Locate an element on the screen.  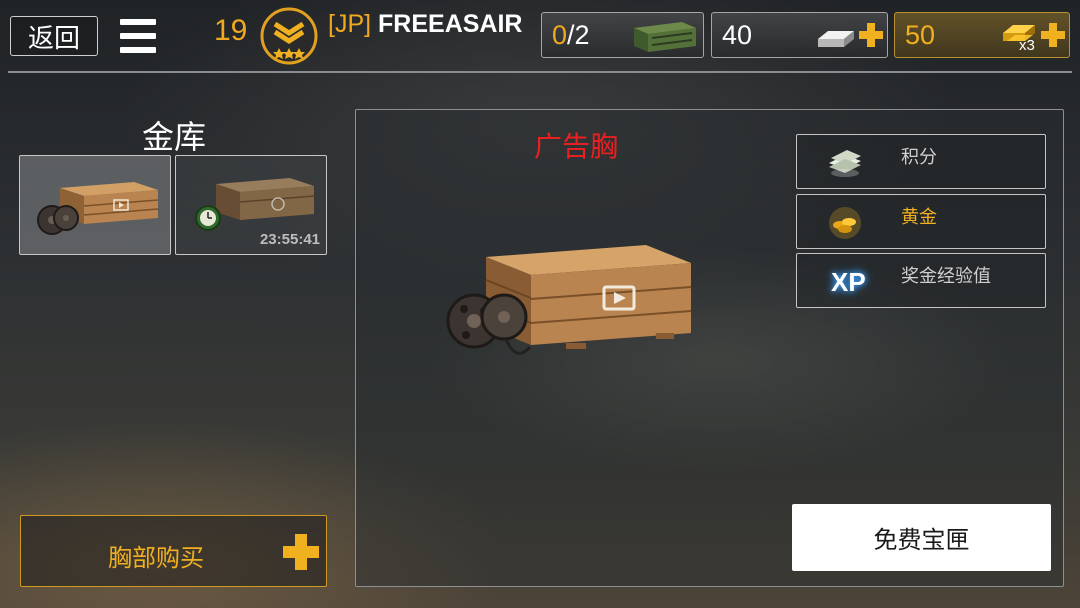
cash-icon is located at coordinates (845, 163).